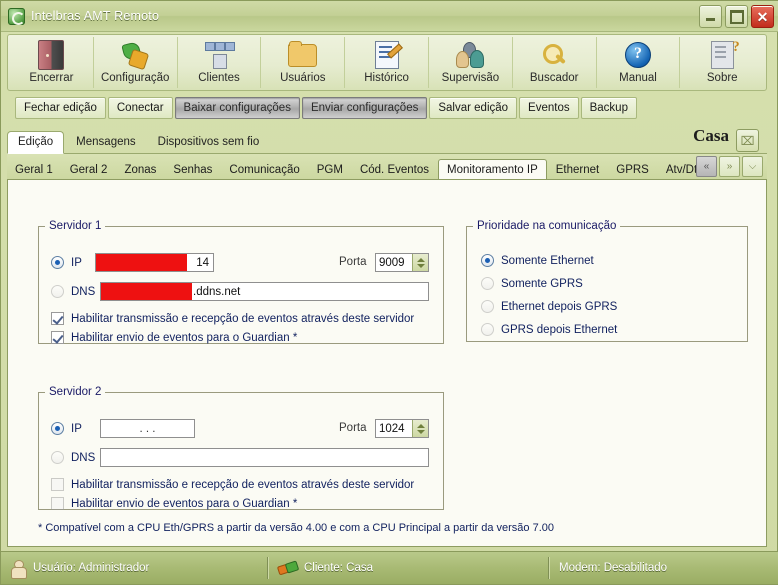  Describe the element at coordinates (608, 108) in the screenshot. I see `button-backup: Backup` at that location.